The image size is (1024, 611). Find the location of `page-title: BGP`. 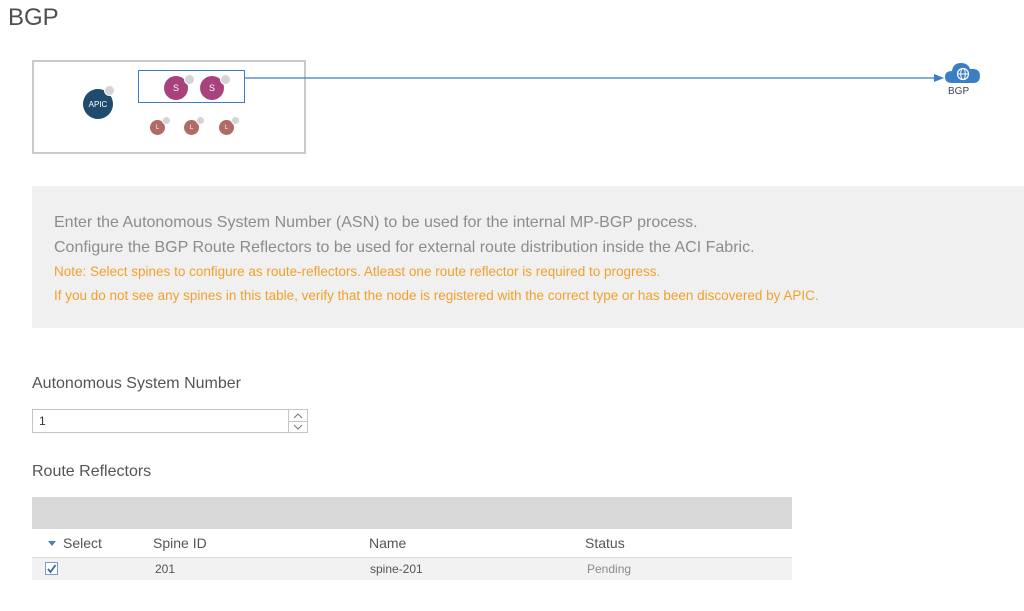

page-title: BGP is located at coordinates (33, 17).